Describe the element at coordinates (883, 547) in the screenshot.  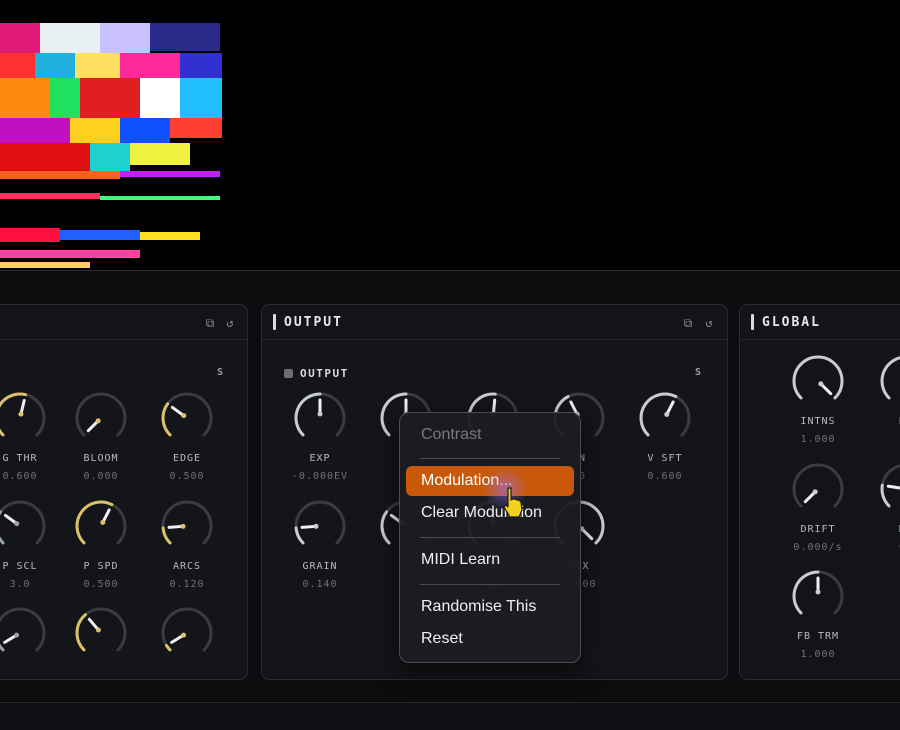
I see `knob-value: 0.` at that location.